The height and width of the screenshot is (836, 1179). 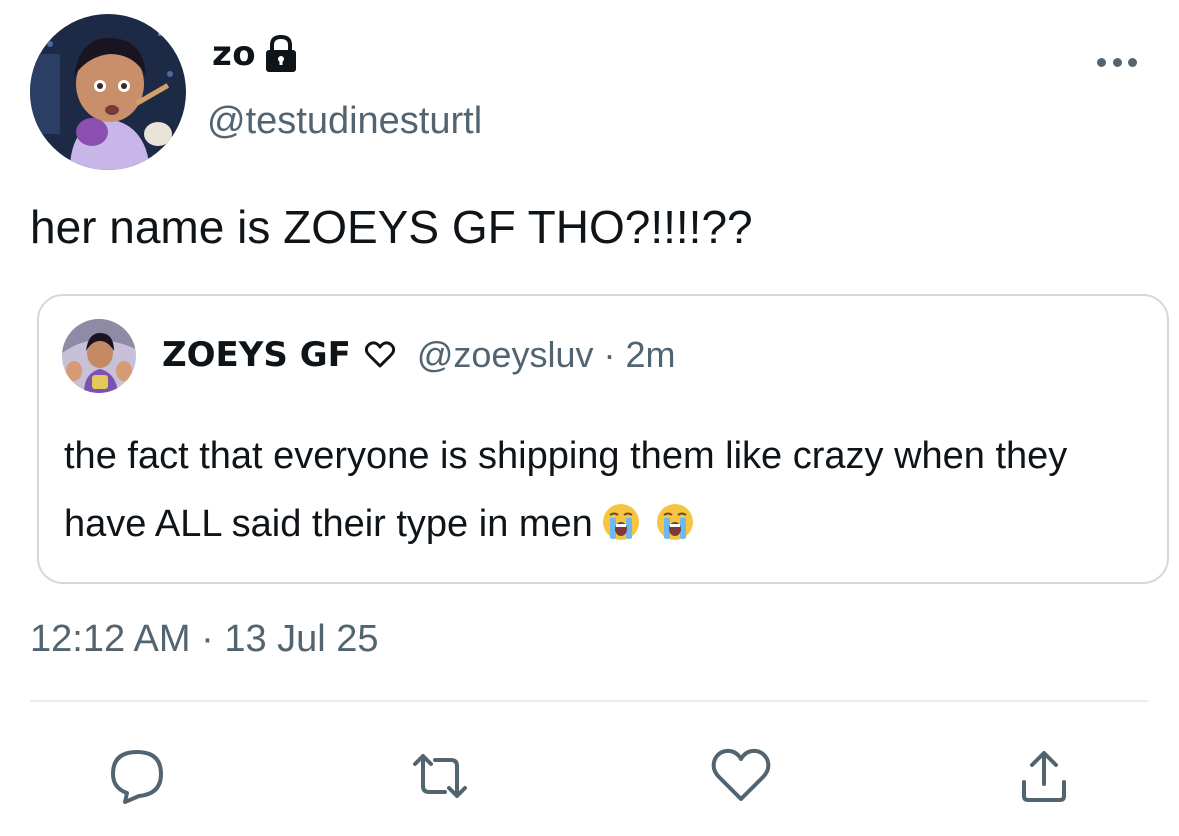 I want to click on like-button, so click(x=741, y=776).